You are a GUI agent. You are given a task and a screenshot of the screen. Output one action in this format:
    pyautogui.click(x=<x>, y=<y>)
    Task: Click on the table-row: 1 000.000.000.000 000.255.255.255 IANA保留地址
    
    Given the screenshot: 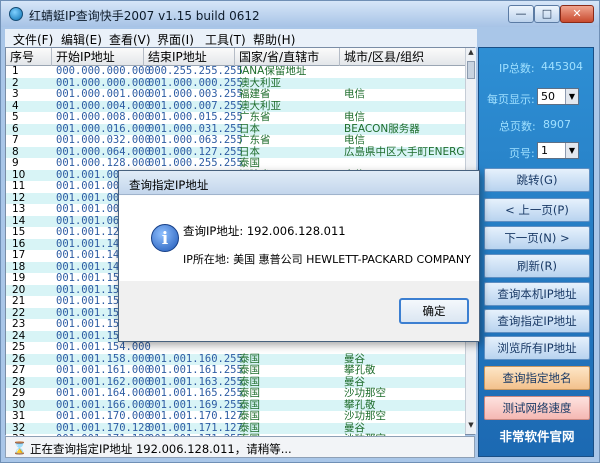 What is the action you would take?
    pyautogui.click(x=235, y=72)
    